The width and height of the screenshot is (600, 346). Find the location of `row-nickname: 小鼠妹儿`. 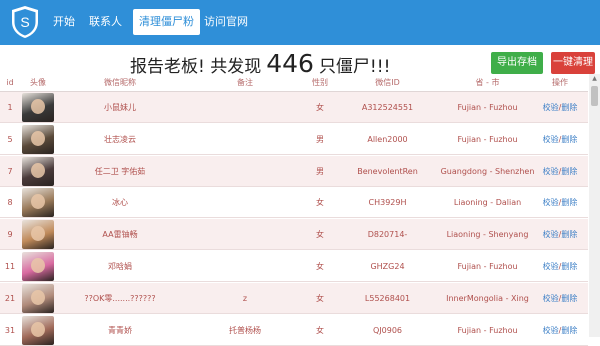

row-nickname: 小鼠妹儿 is located at coordinates (120, 107).